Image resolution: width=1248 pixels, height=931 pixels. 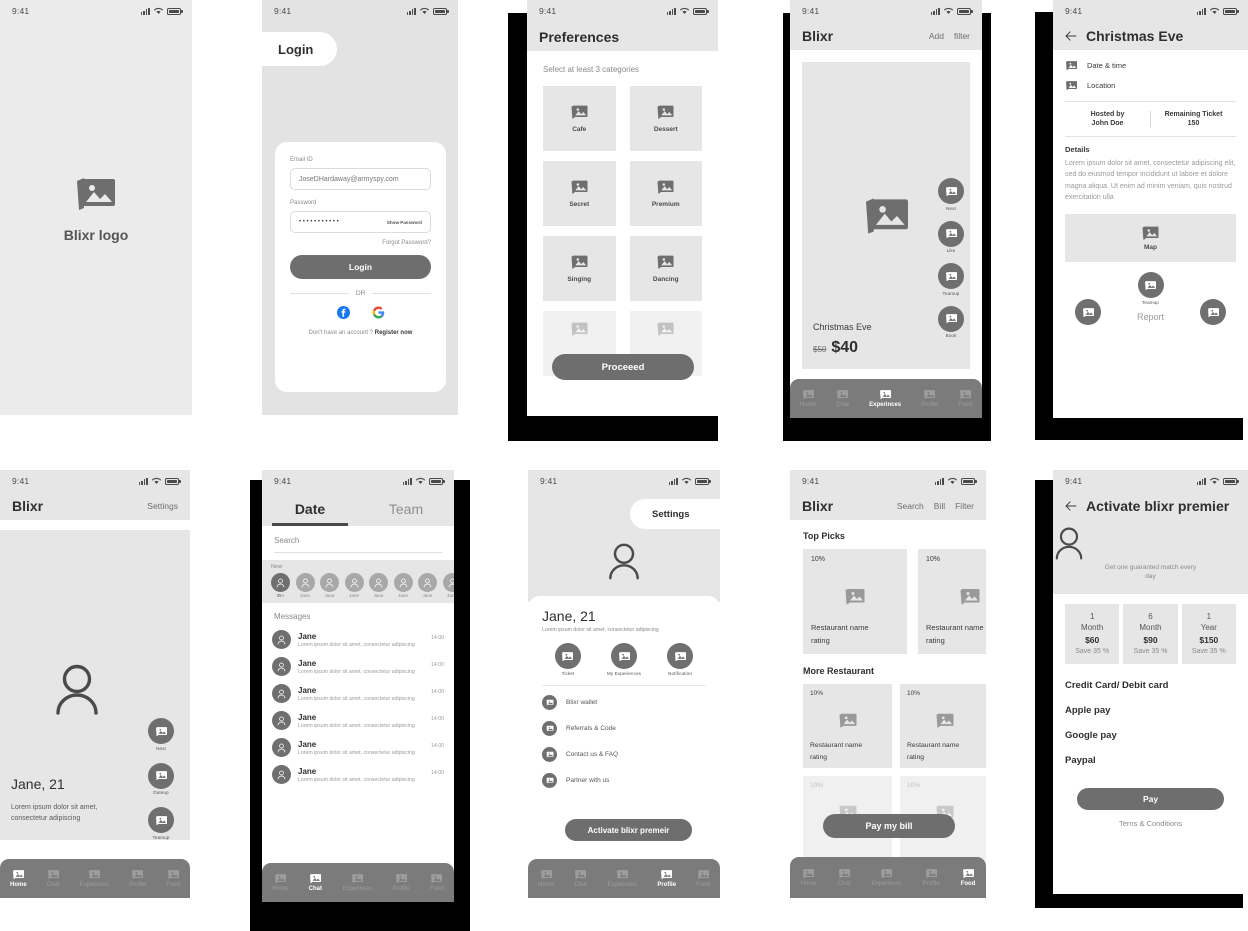 I want to click on add-button: Add, so click(x=936, y=36).